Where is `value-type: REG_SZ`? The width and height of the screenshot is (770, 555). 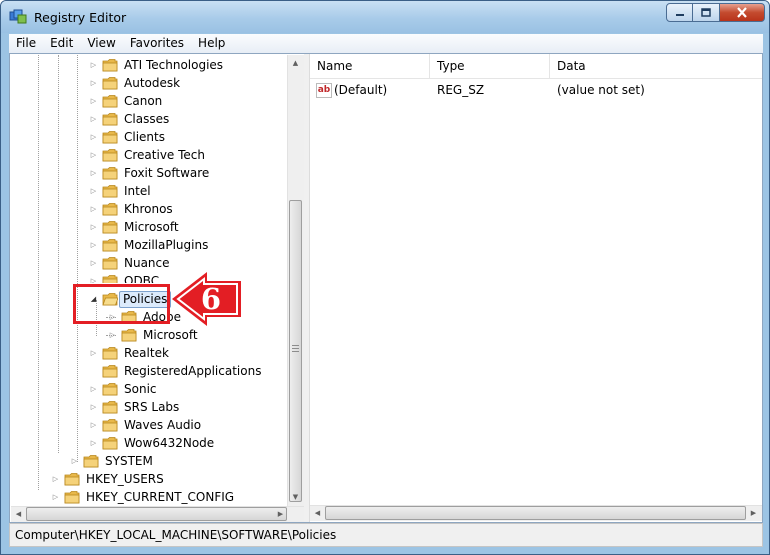 value-type: REG_SZ is located at coordinates (461, 90).